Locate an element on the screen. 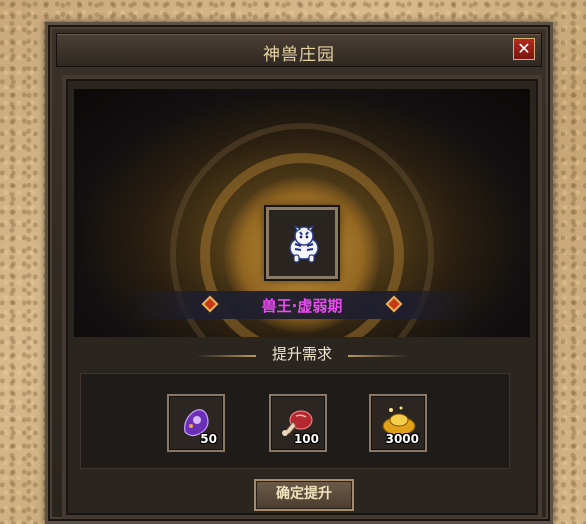 Image resolution: width=586 pixels, height=524 pixels. pet-name: 兽王·虚弱期 is located at coordinates (302, 306).